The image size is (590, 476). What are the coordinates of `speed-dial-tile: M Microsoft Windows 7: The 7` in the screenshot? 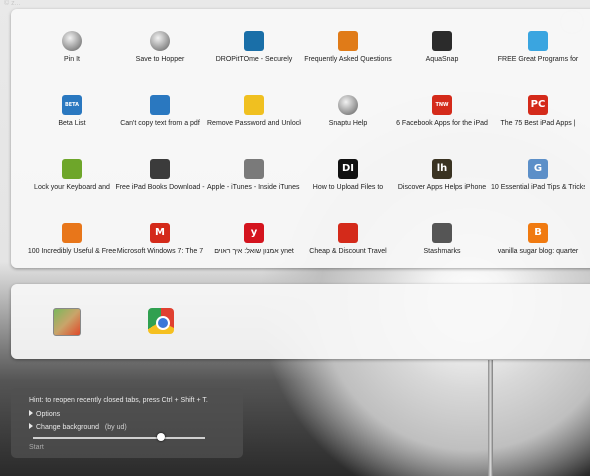 It's located at (160, 247).